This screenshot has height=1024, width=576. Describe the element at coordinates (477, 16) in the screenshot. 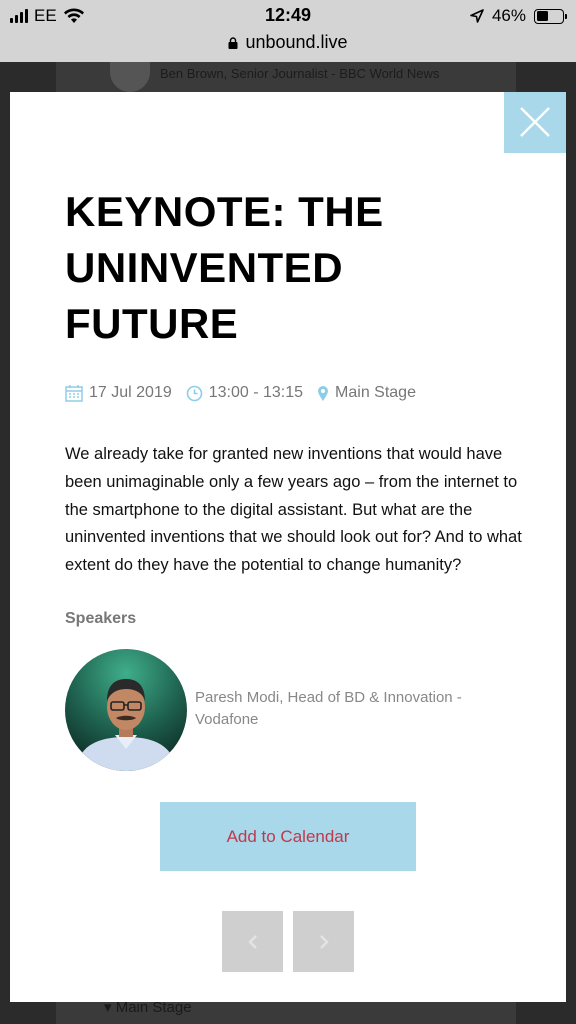

I see `location-arrow-icon` at that location.